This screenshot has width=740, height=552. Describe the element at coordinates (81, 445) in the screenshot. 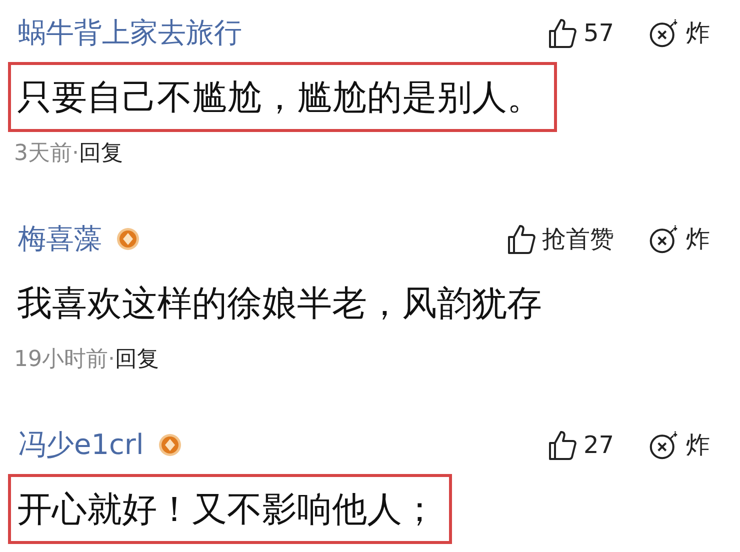

I see `author-name: 冯少e1crl` at that location.